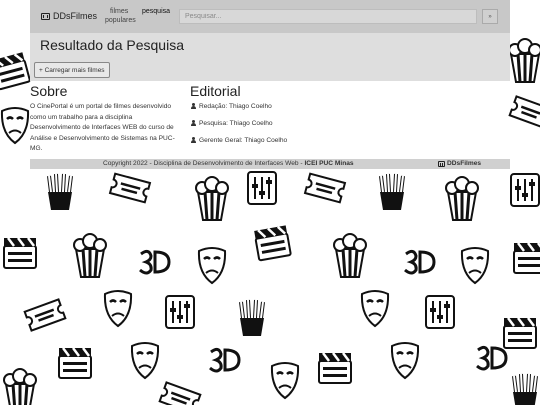  What do you see at coordinates (112, 45) in the screenshot?
I see `page-title: Resultado da Pesquisa` at bounding box center [112, 45].